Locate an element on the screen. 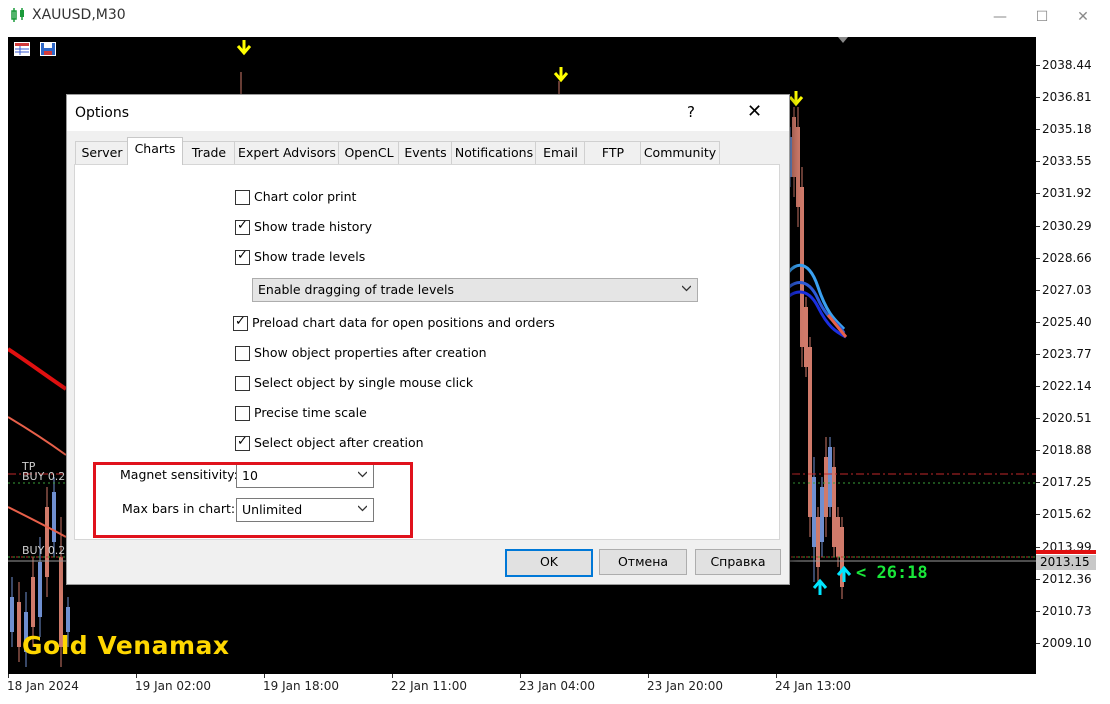  table-icon is located at coordinates (22, 49).